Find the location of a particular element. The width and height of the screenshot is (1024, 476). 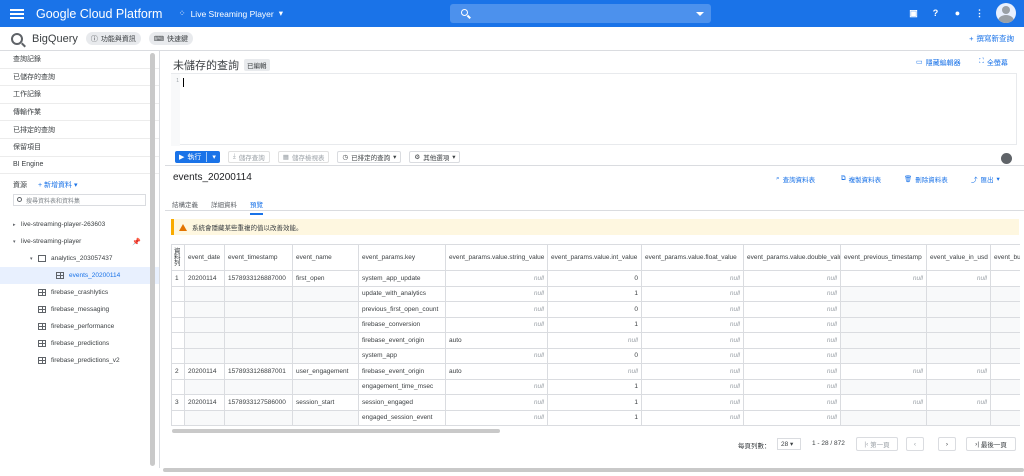

tree-item: ▾ analytics_203057437 is located at coordinates (79, 258).